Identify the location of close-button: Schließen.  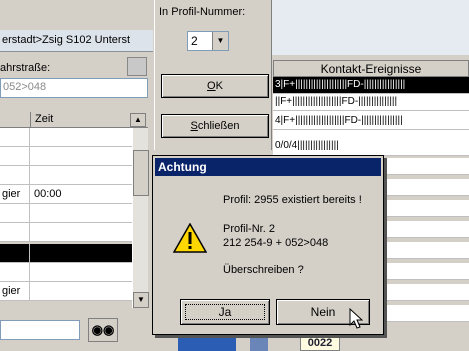
(215, 126).